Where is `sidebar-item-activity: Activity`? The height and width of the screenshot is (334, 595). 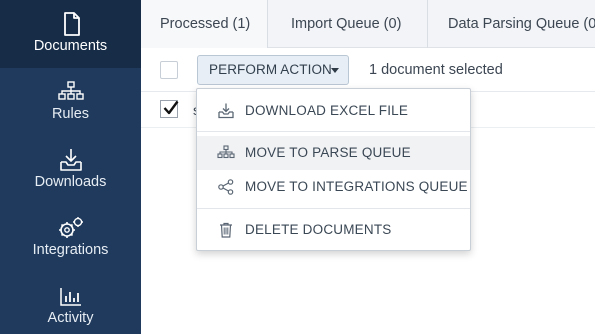 sidebar-item-activity: Activity is located at coordinates (70, 303).